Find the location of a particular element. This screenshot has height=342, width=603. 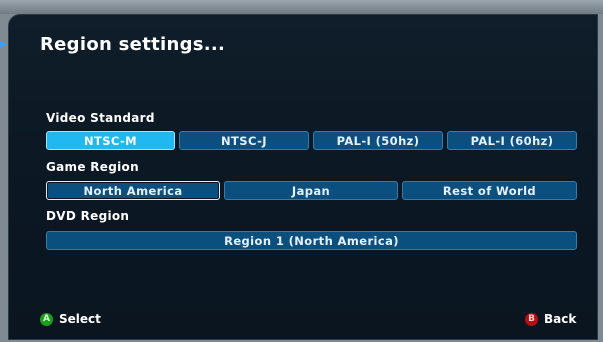

a-button-icon: A is located at coordinates (46, 319).